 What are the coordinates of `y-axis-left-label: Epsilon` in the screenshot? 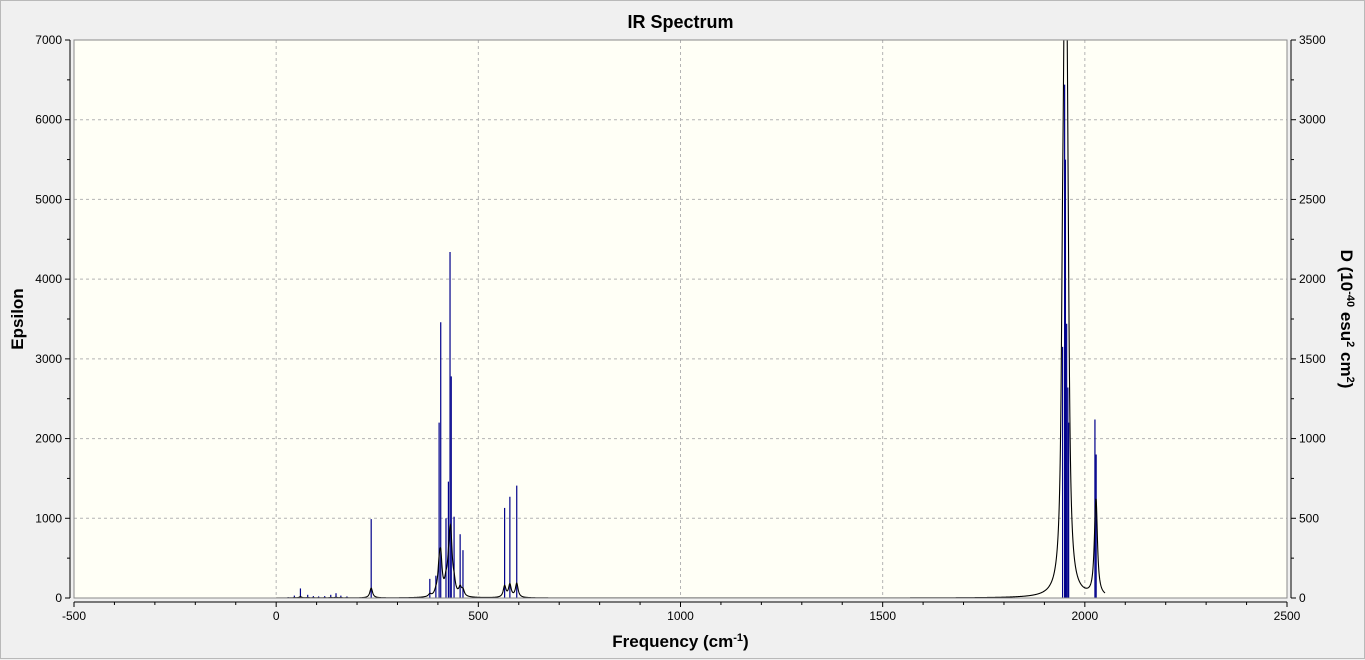 It's located at (17, 318).